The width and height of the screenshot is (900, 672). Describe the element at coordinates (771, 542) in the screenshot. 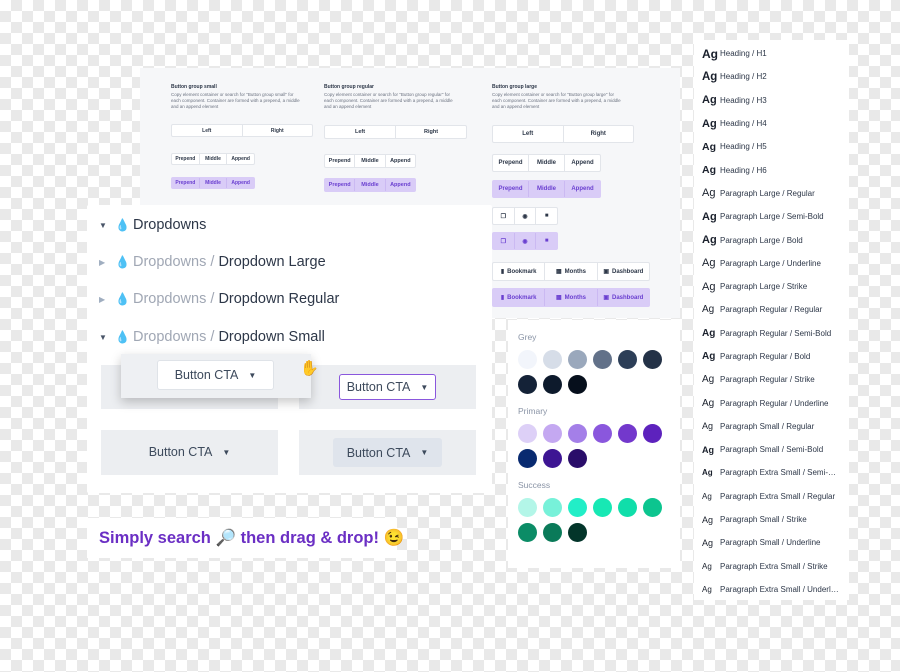

I see `typography-style-item: Ag Paragraph Small / Underline` at that location.